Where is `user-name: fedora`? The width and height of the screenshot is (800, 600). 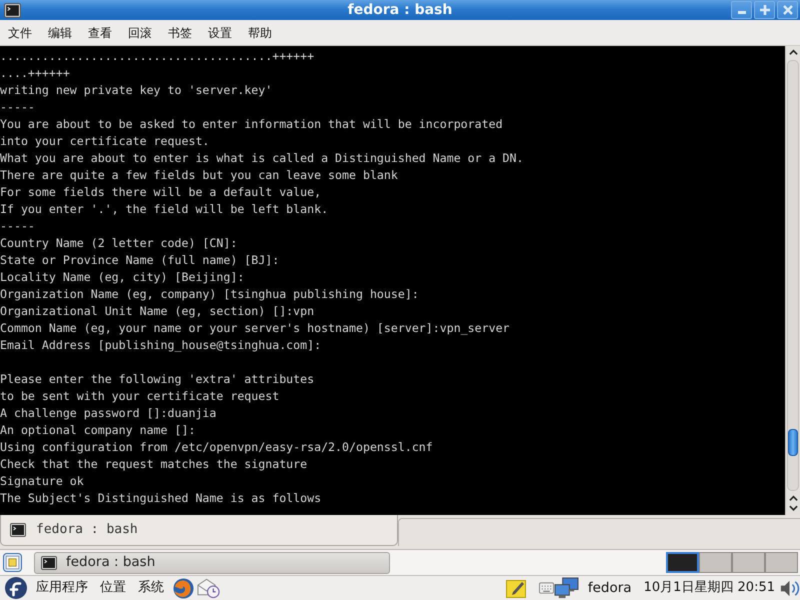
user-name: fedora is located at coordinates (610, 588).